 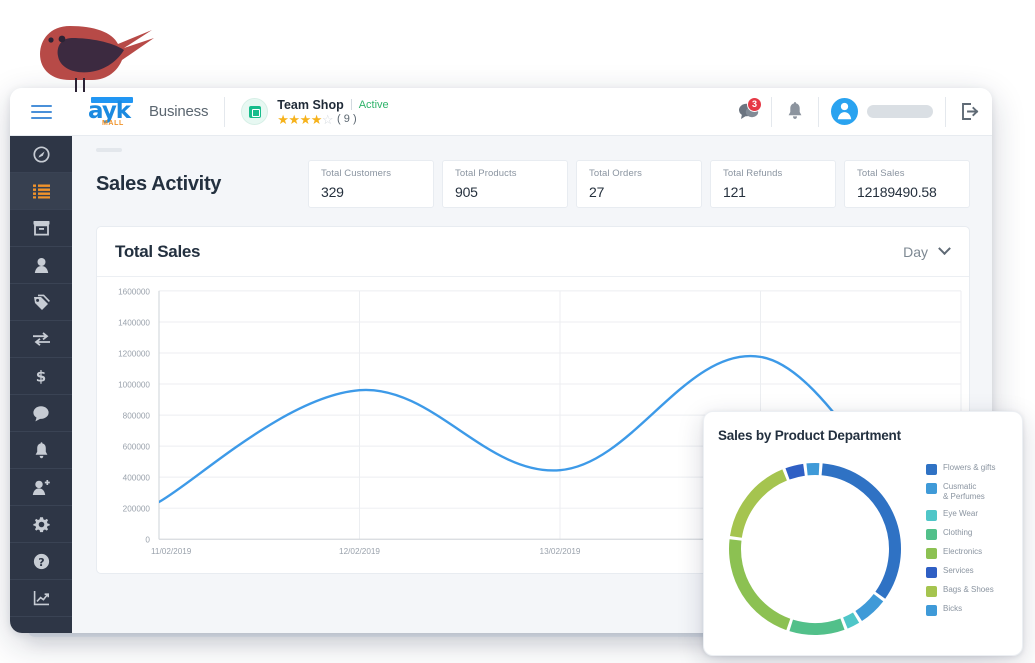 I want to click on sidebar-item-orders, so click(x=41, y=191).